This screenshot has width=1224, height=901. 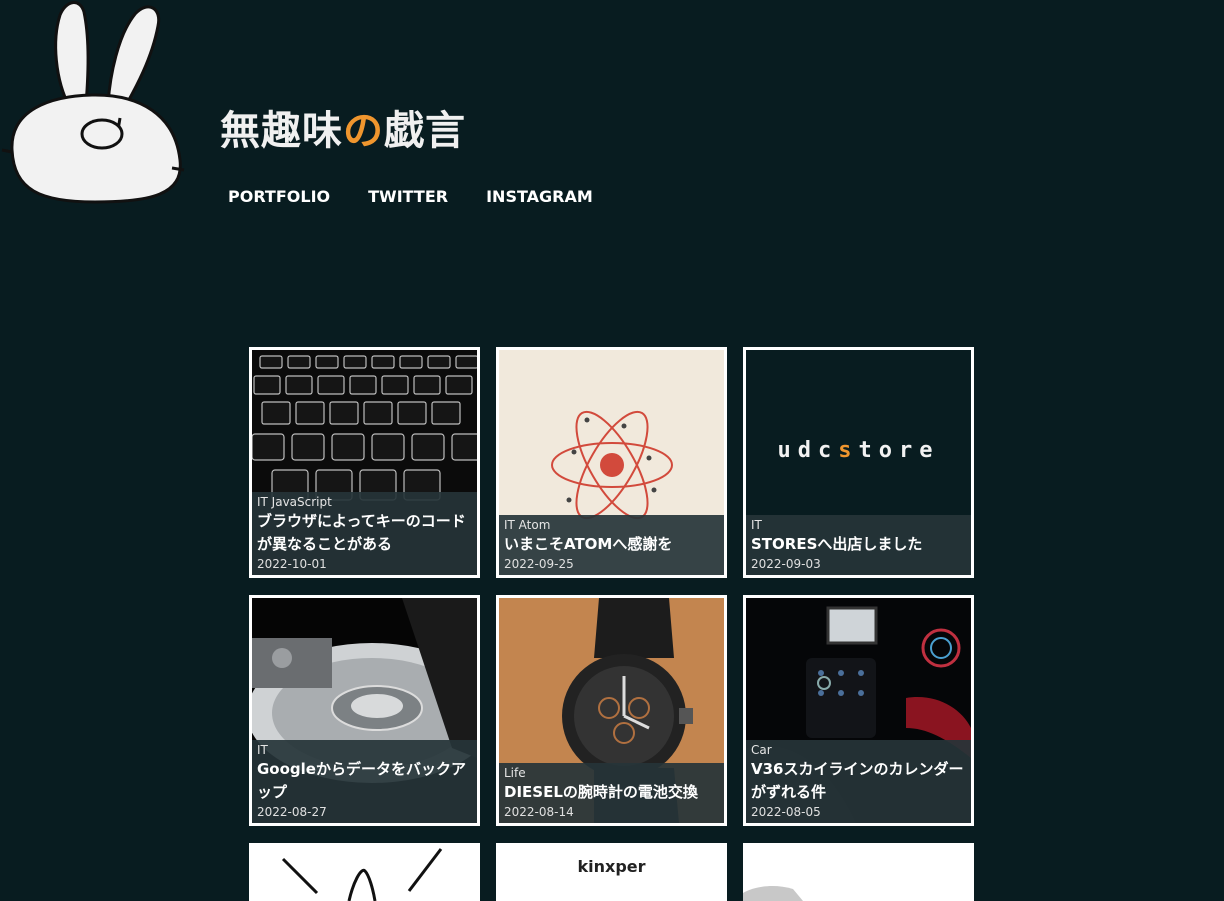 What do you see at coordinates (292, 812) in the screenshot?
I see `post-date: 2022-08-27` at bounding box center [292, 812].